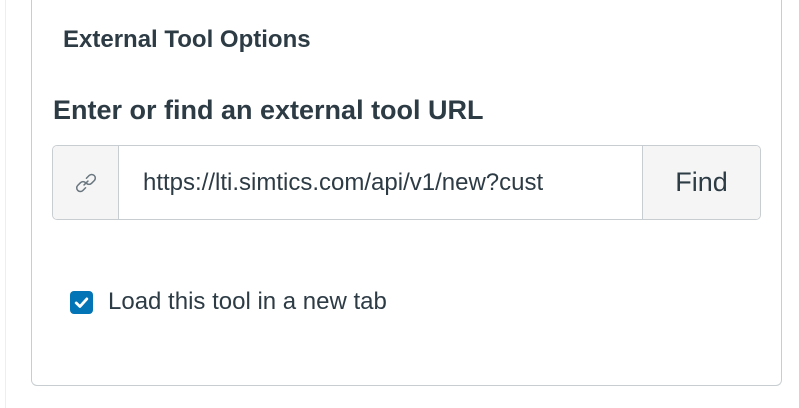  I want to click on checkmark-icon, so click(81, 302).